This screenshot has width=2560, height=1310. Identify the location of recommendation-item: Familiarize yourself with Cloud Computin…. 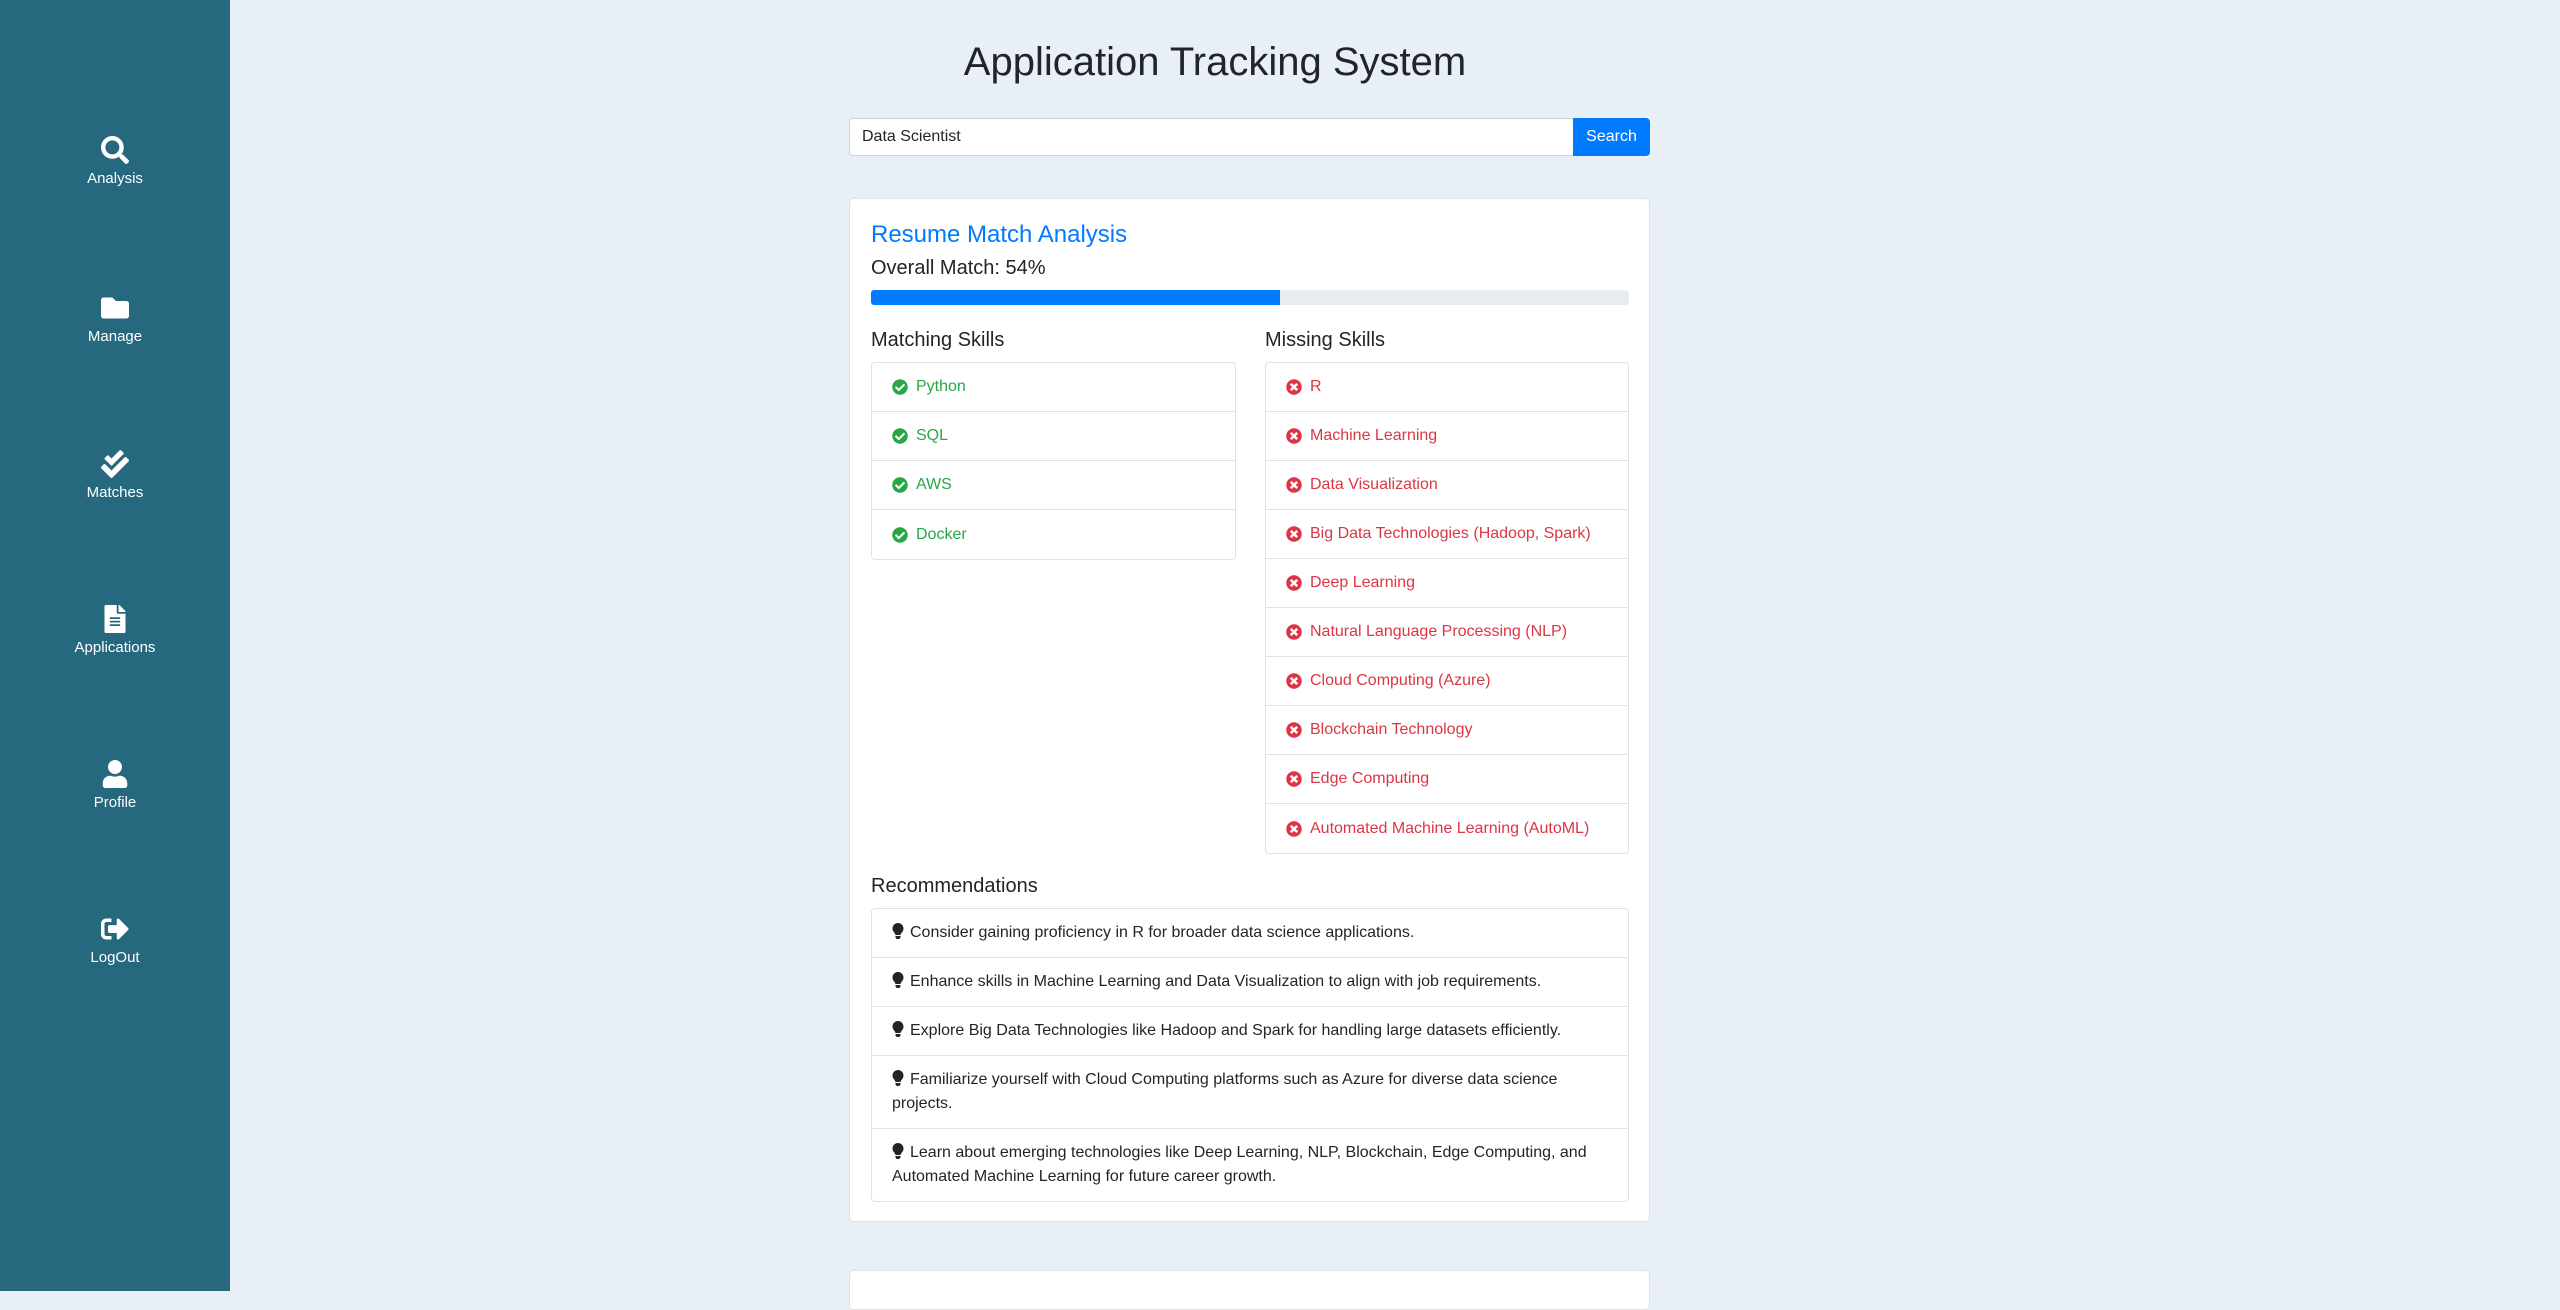
(1250, 1092).